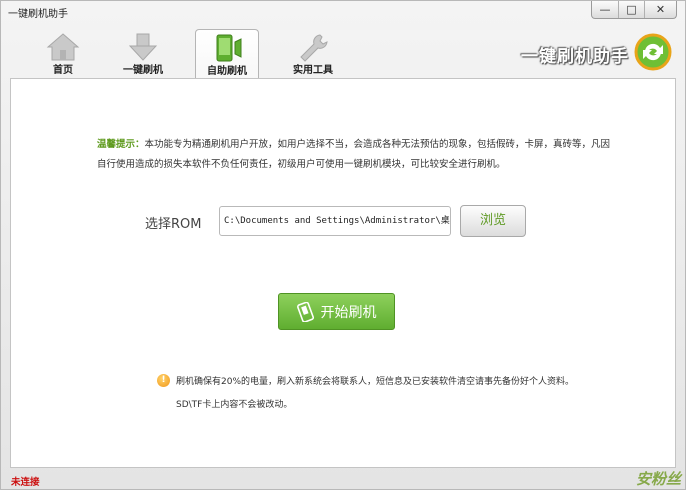  I want to click on window-controls: — □ ✕, so click(634, 10).